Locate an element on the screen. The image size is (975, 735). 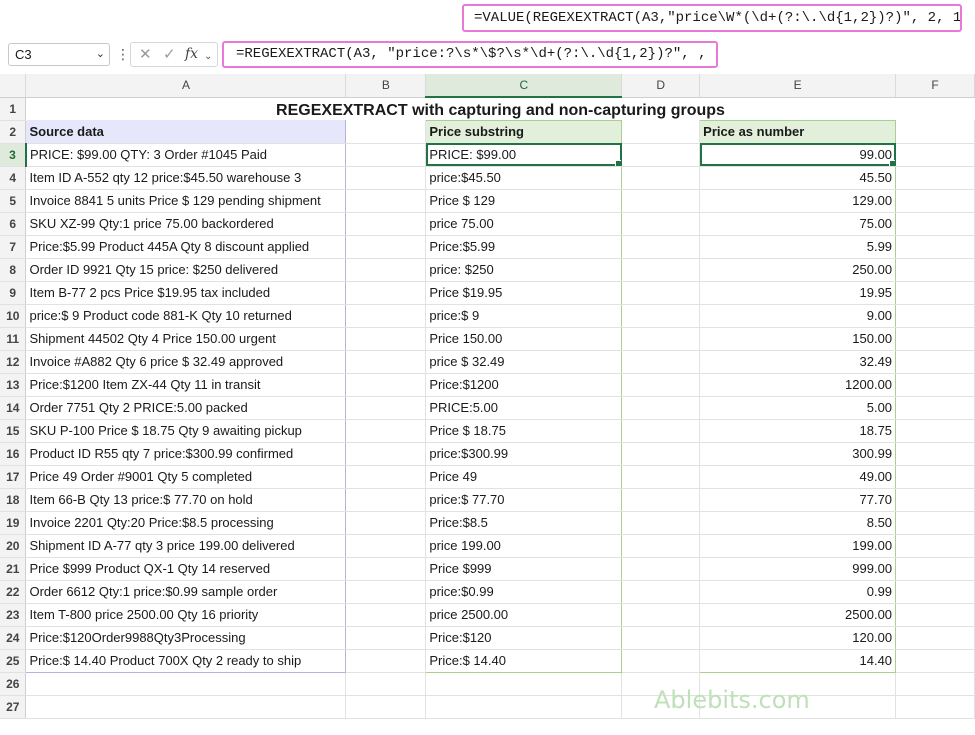
cross-icon: ✕ is located at coordinates (145, 54).